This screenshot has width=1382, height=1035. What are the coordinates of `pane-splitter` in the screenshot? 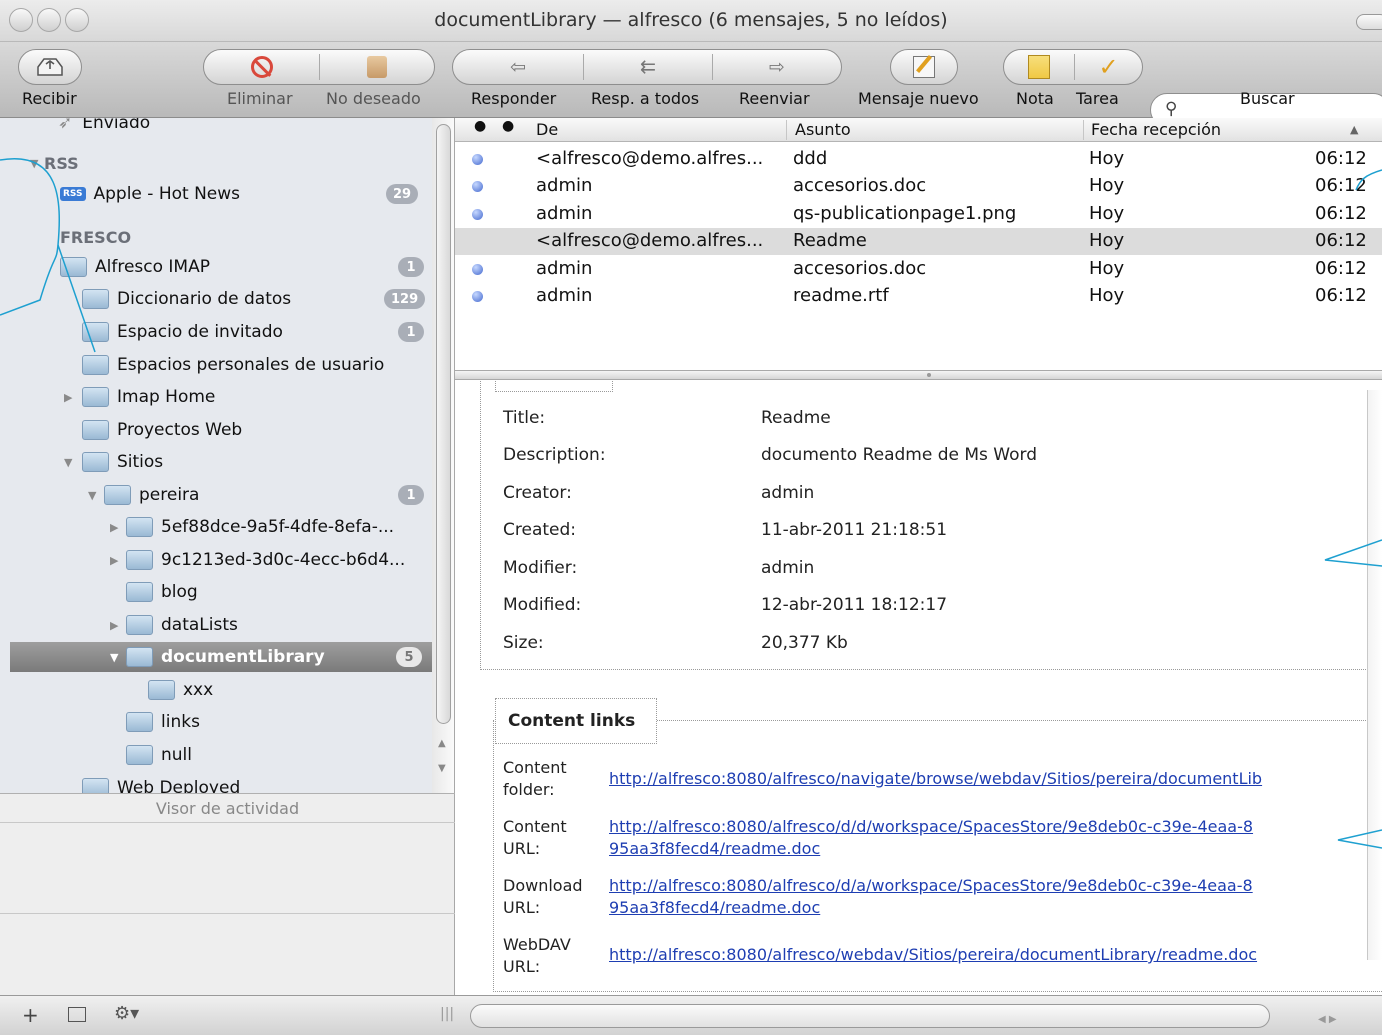 It's located at (918, 375).